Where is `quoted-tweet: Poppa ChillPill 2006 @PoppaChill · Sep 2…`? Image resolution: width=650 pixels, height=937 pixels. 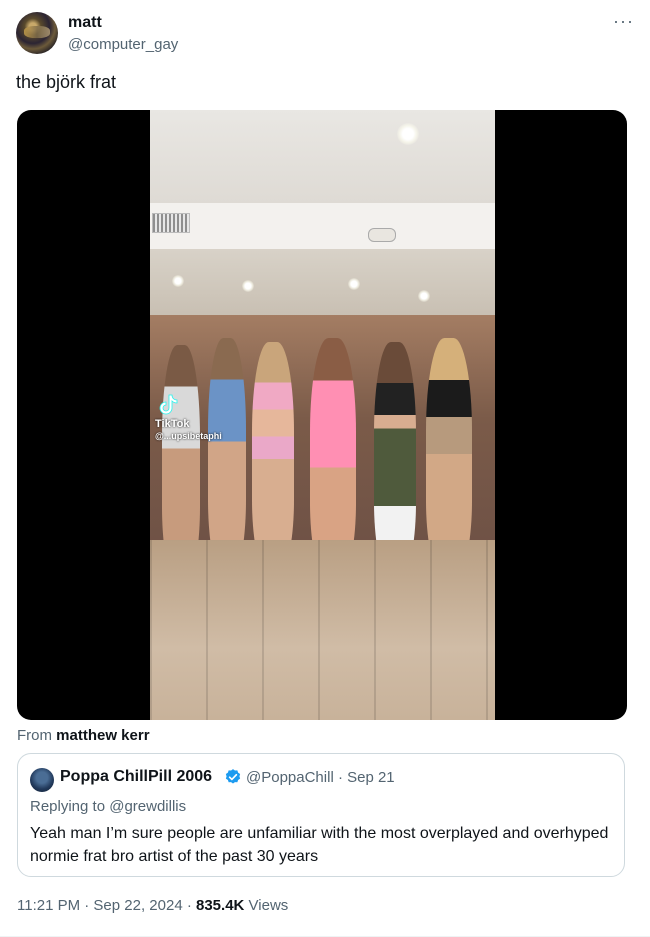 quoted-tweet: Poppa ChillPill 2006 @PoppaChill · Sep 2… is located at coordinates (321, 815).